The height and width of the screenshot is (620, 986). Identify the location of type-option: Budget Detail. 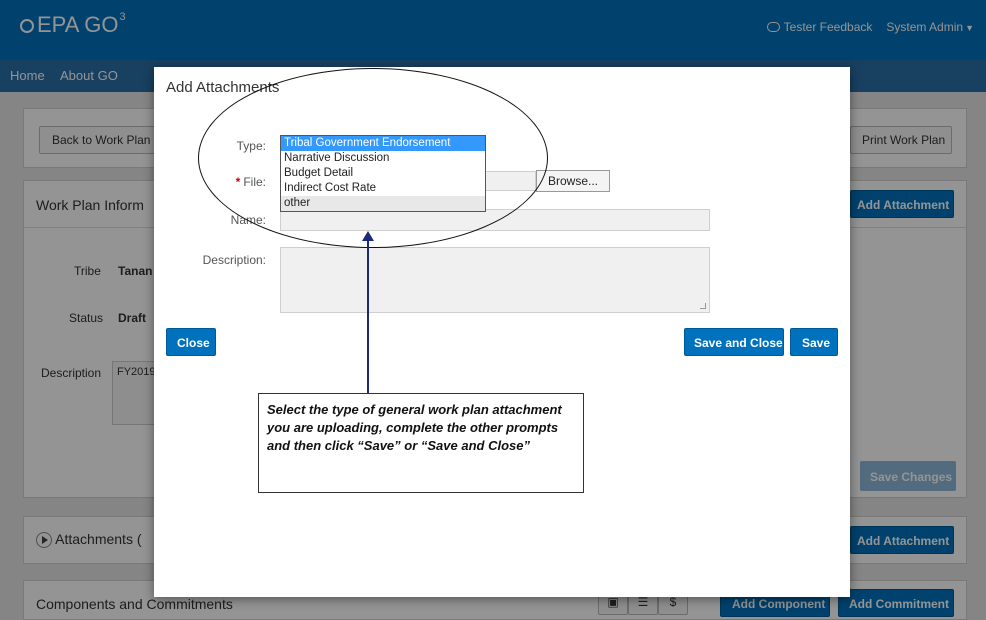
(383, 173).